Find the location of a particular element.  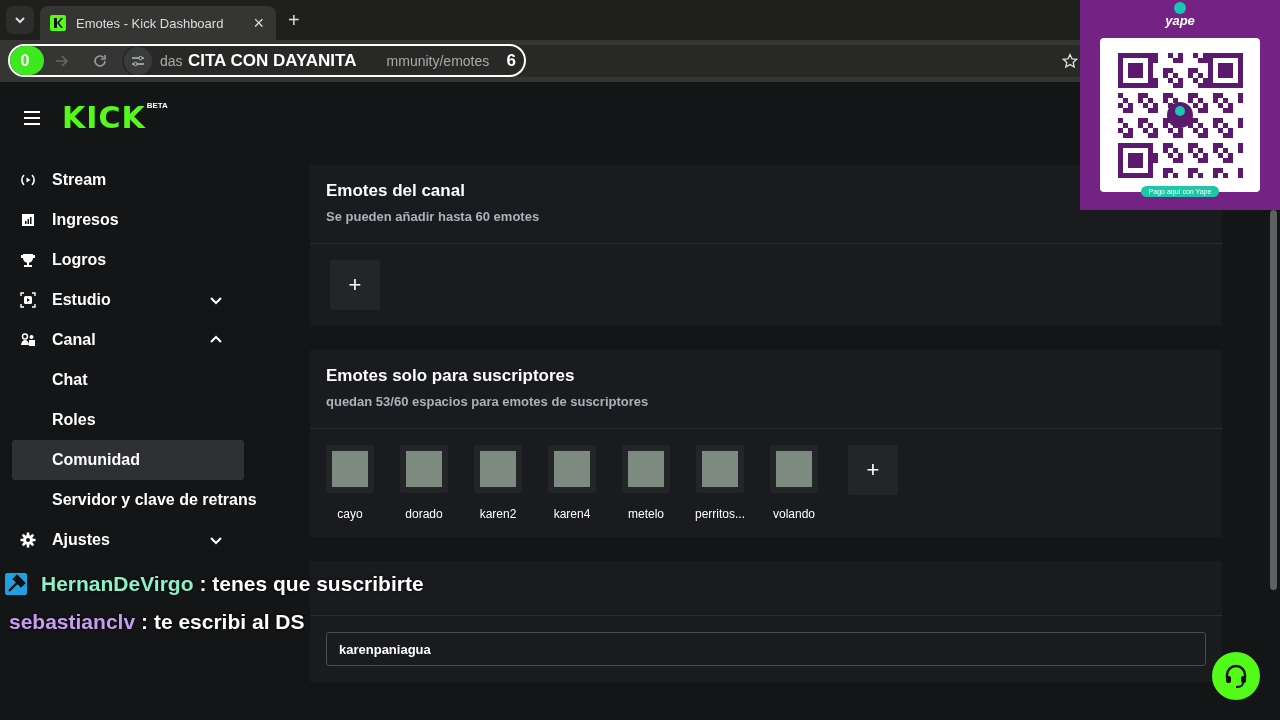

goal-target: 6 is located at coordinates (511, 60).